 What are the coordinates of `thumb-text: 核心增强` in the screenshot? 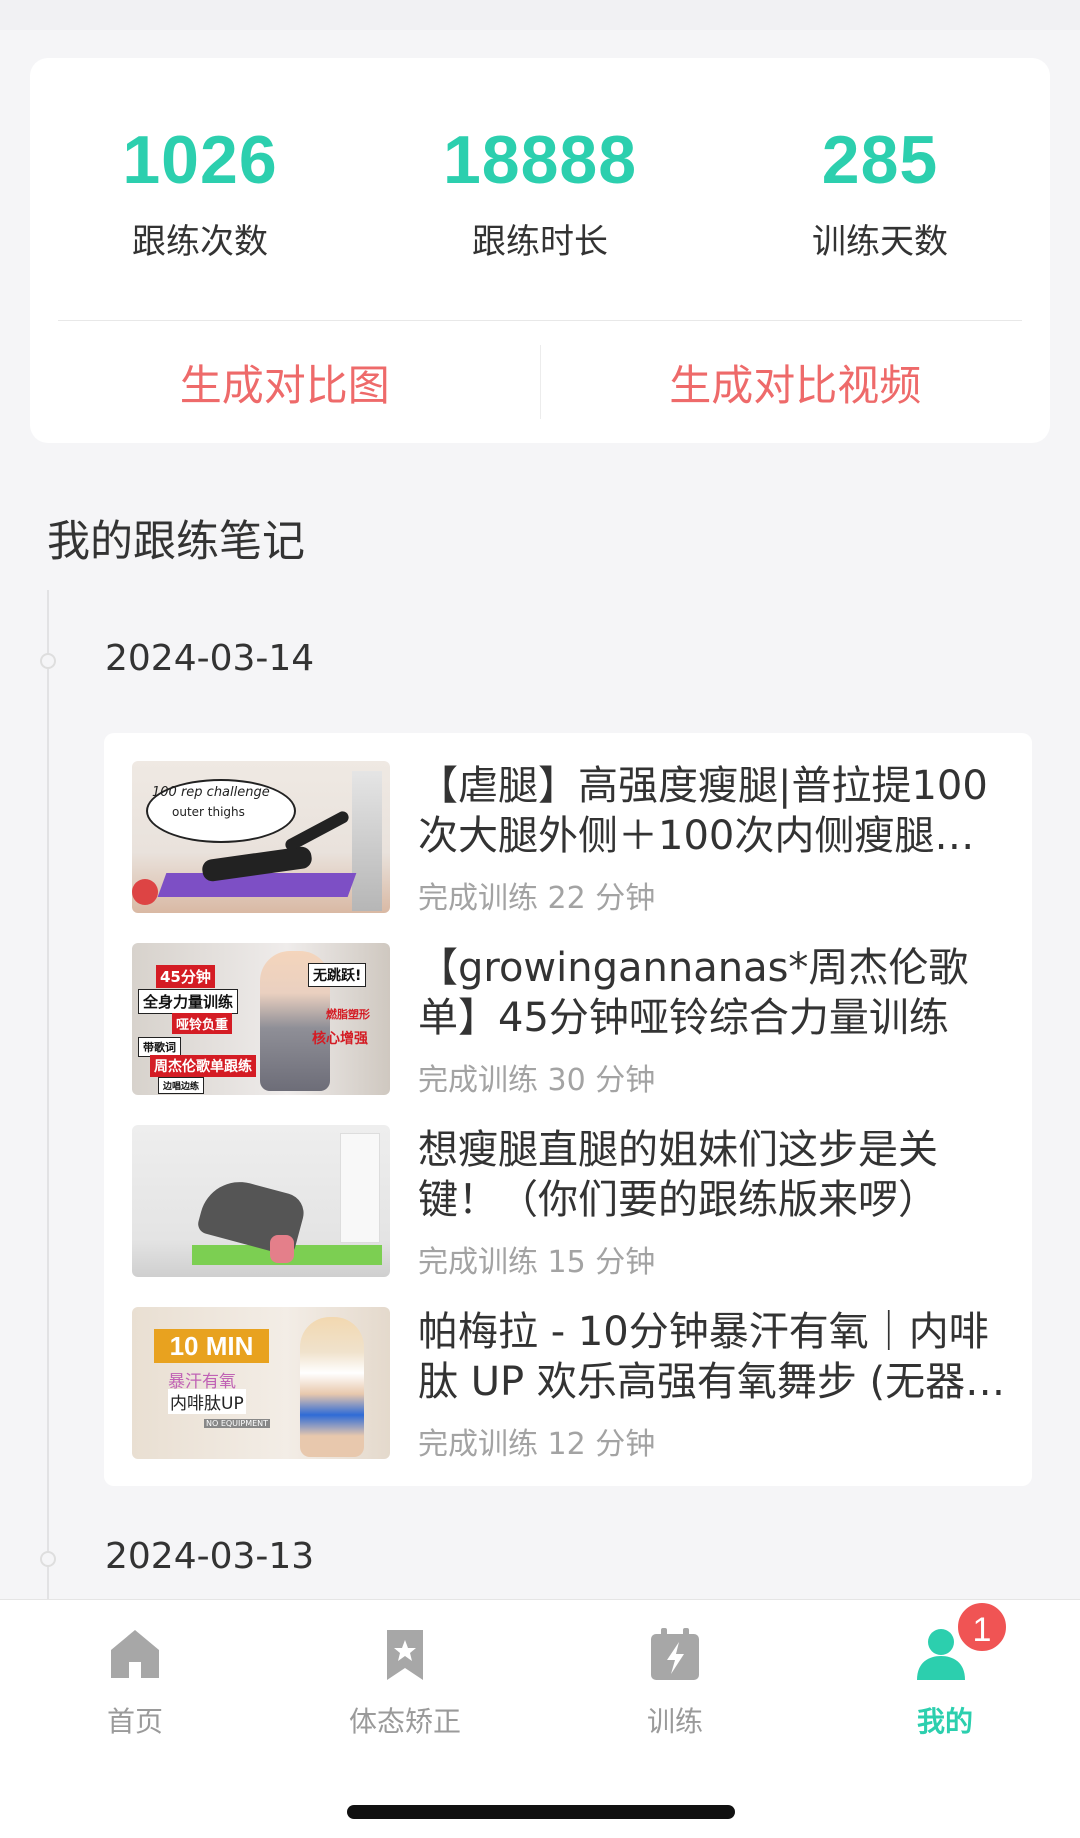 It's located at (340, 1039).